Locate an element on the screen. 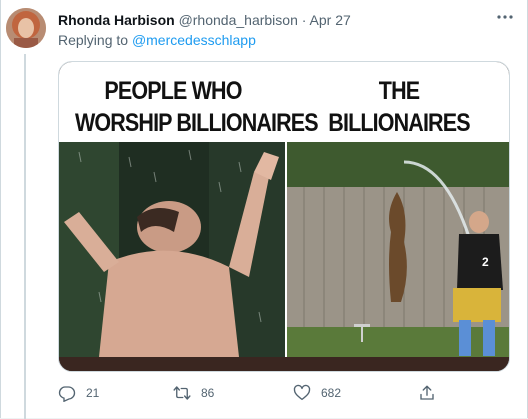  like-button: 682 is located at coordinates (317, 393).